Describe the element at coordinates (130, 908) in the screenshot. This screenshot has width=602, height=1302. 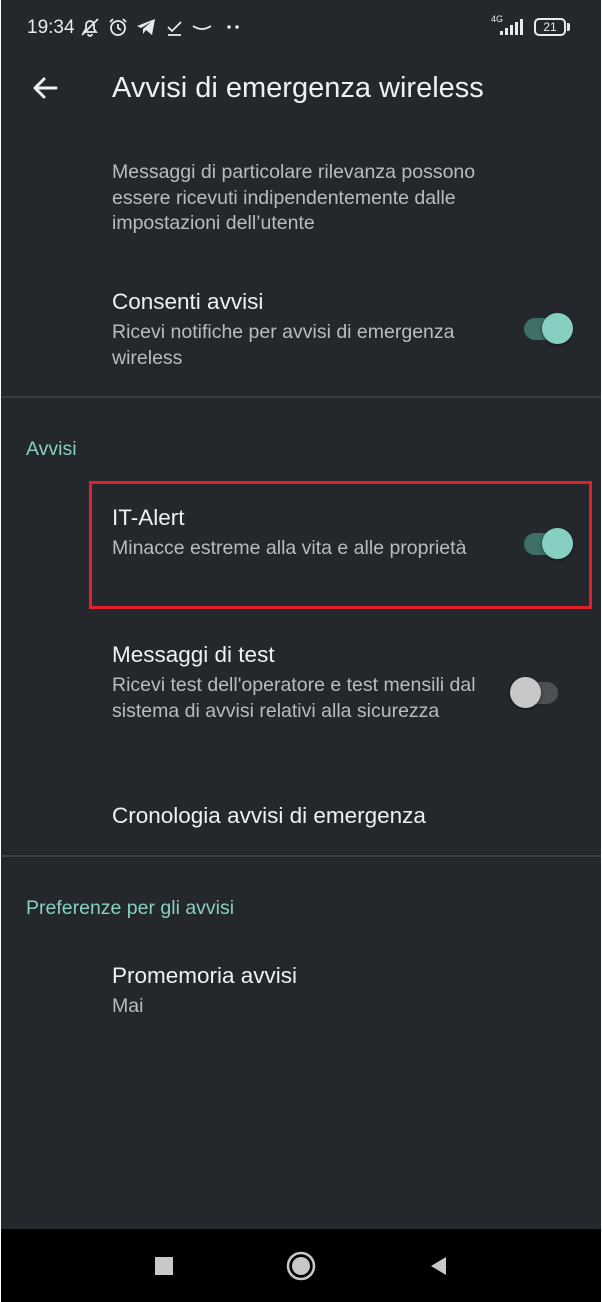
I see `section-header-preferences: Preferenze per gli avvisi` at that location.